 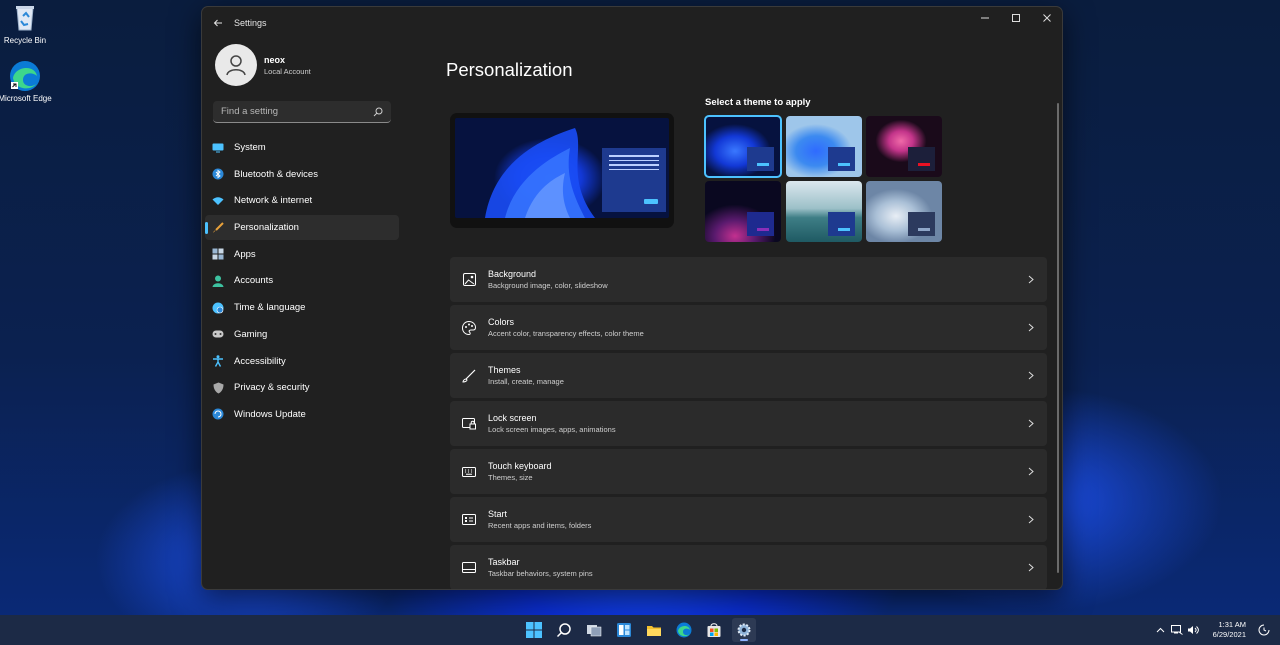 I want to click on clock-time: 1:31 AM, so click(x=1232, y=624).